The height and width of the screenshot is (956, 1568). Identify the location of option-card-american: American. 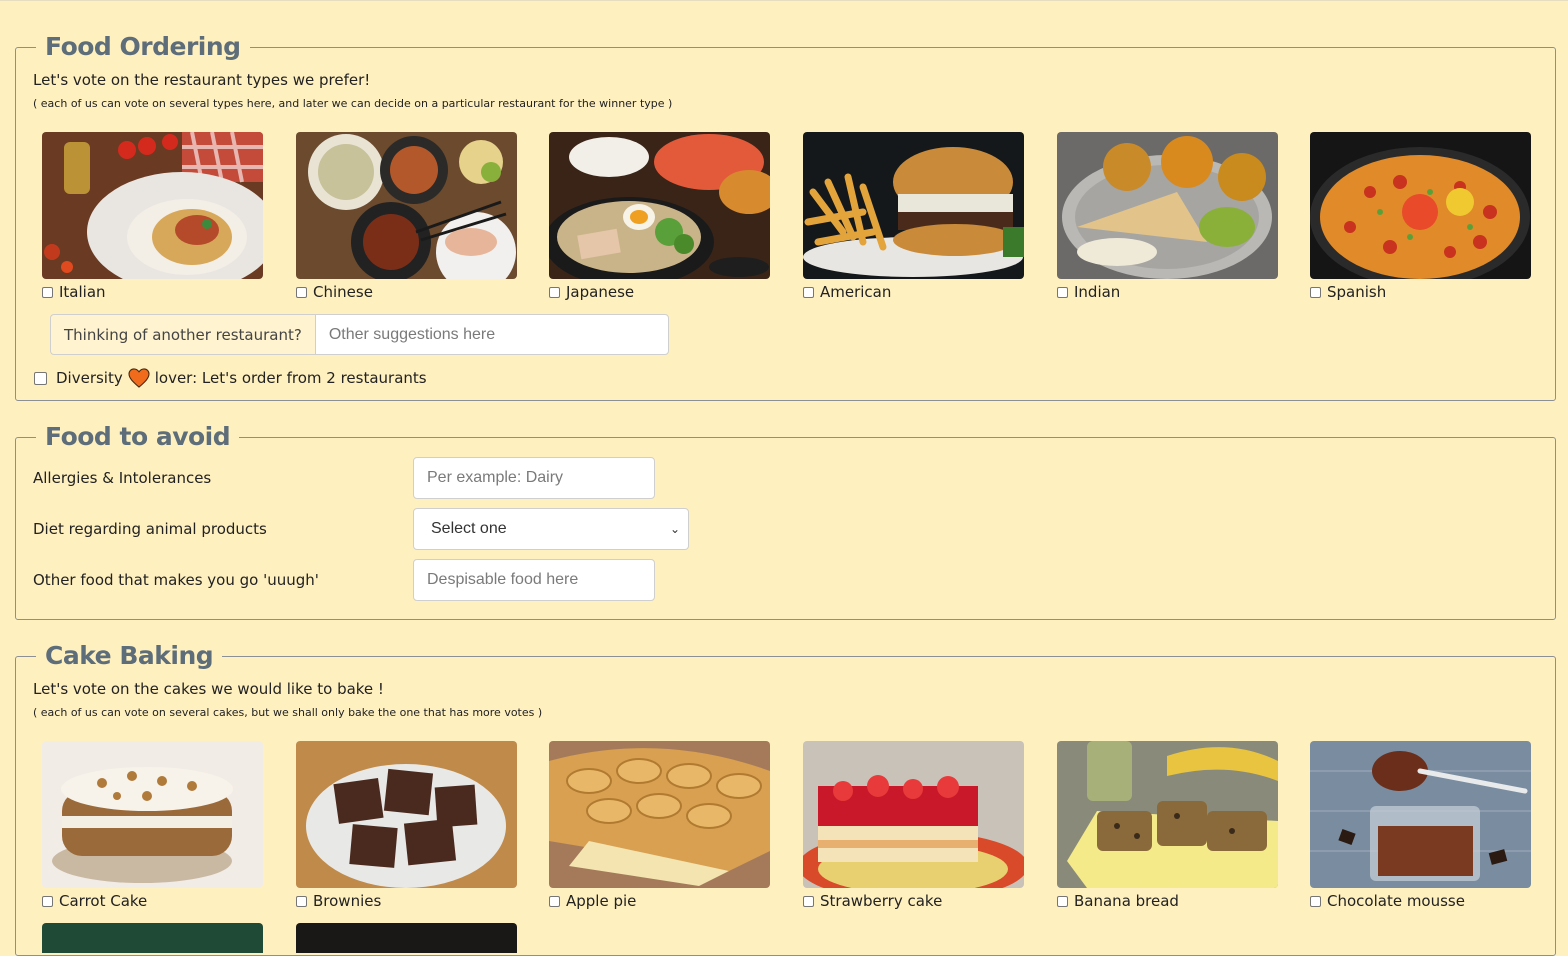
(913, 216).